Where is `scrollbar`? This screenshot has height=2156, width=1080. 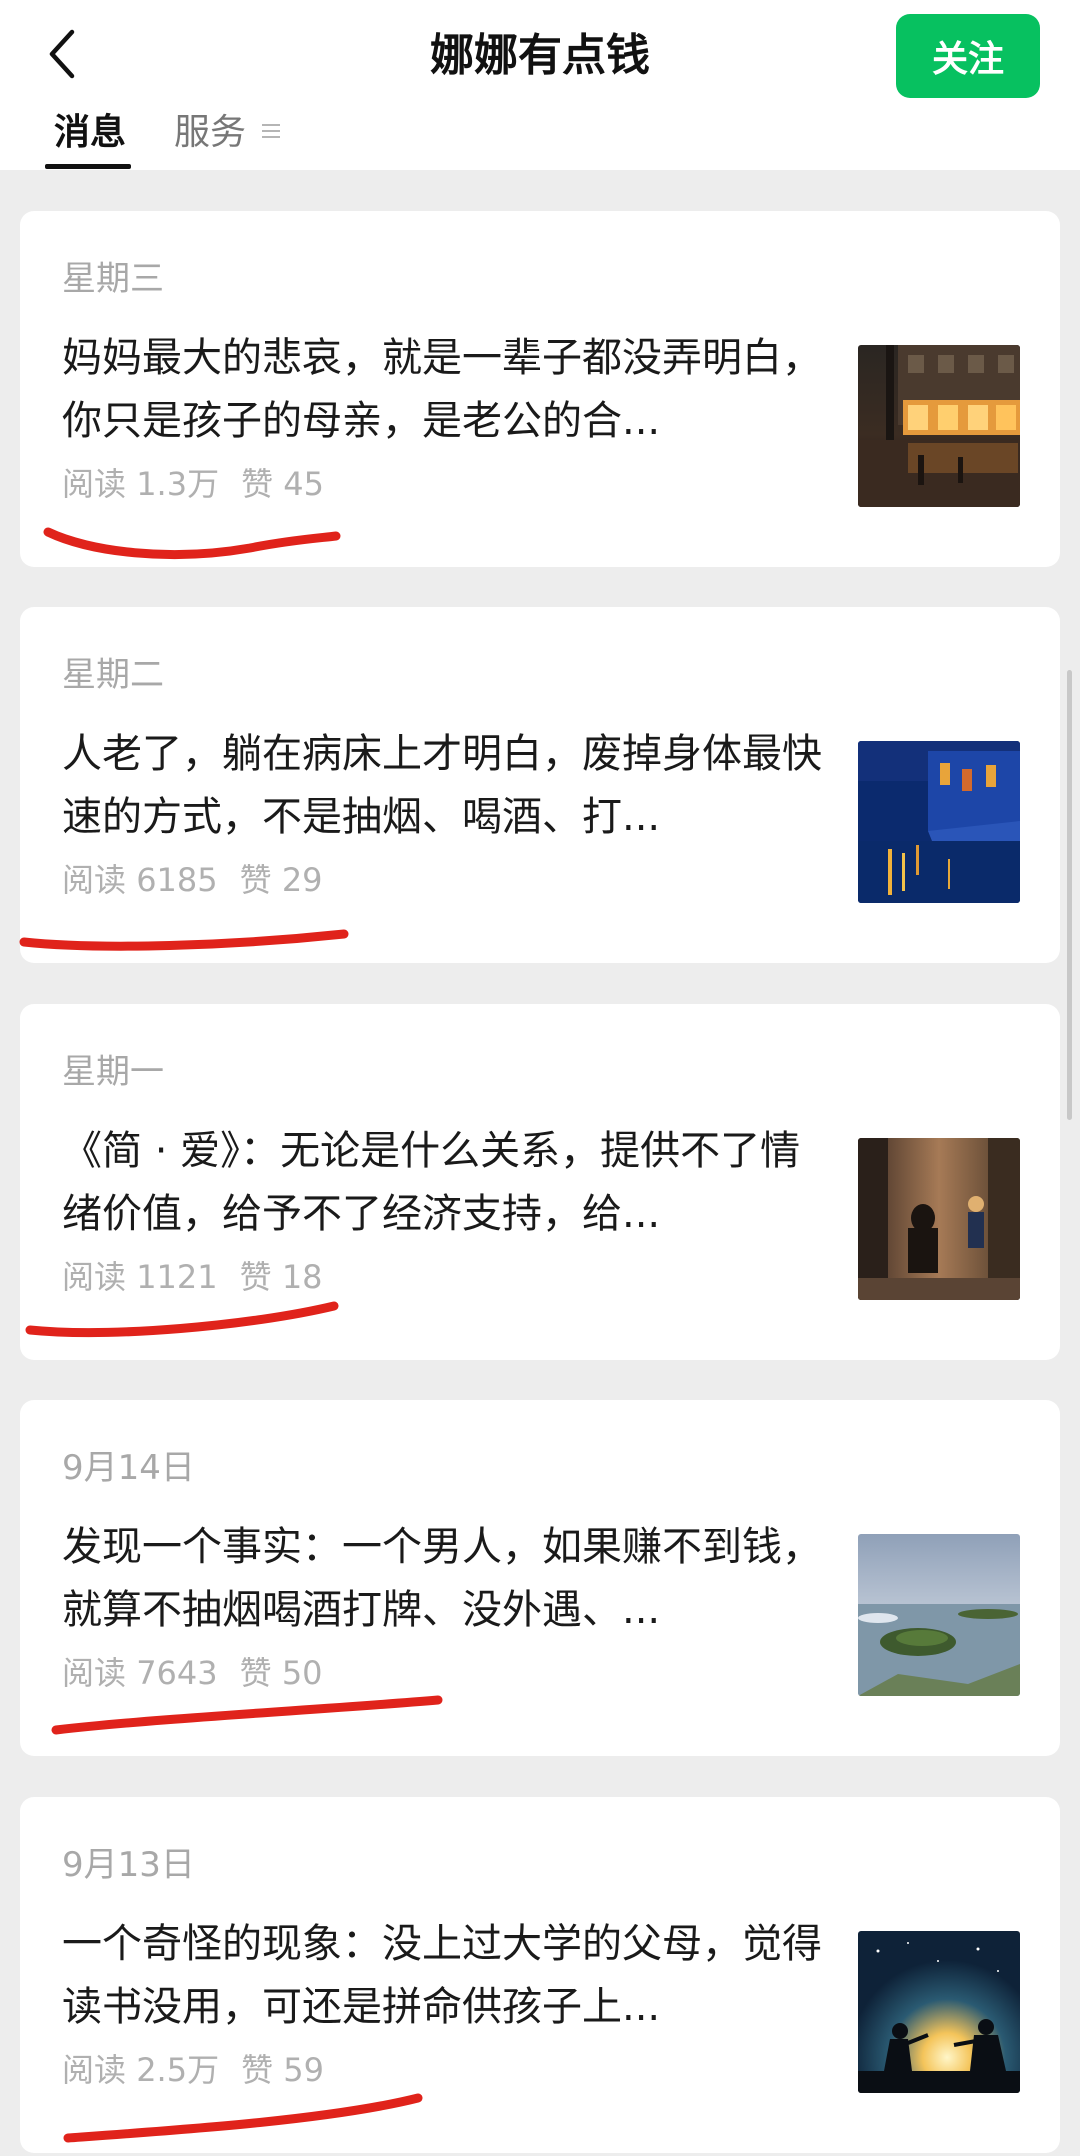
scrollbar is located at coordinates (1069, 895).